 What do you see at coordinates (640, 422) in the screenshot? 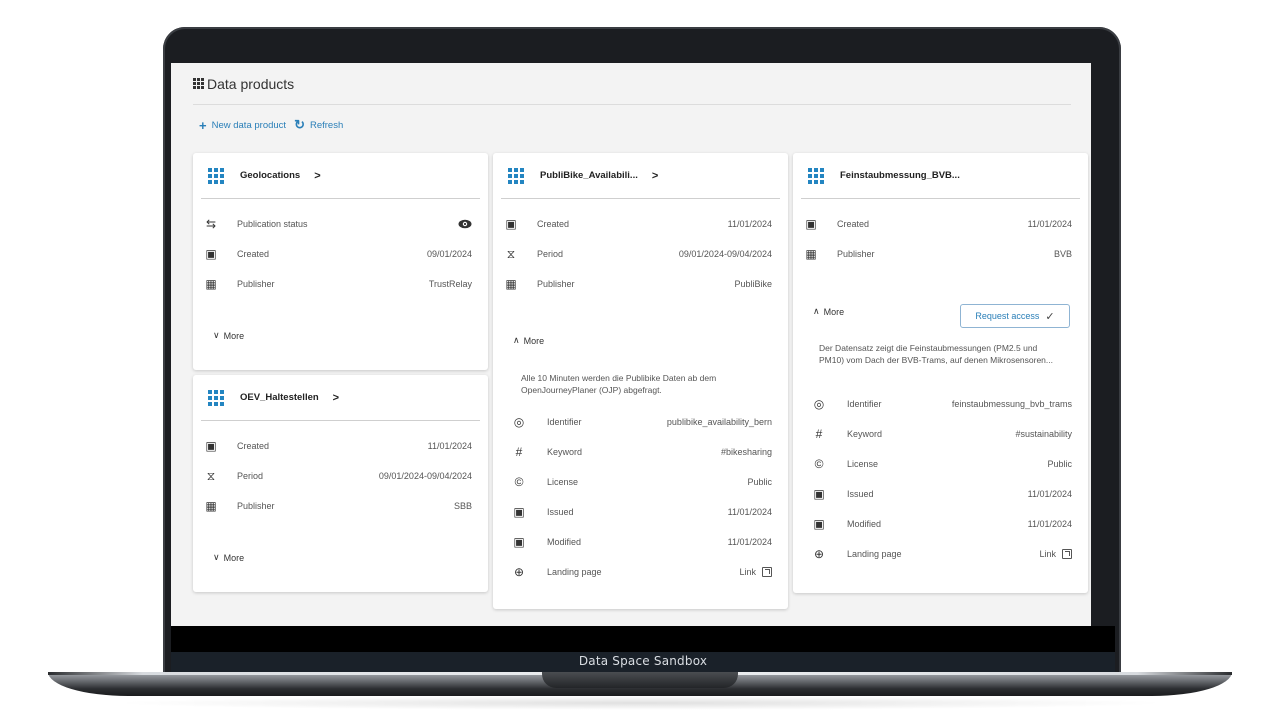
I see `row-identifier: ◎ Identifier publibike_availability_bern` at bounding box center [640, 422].